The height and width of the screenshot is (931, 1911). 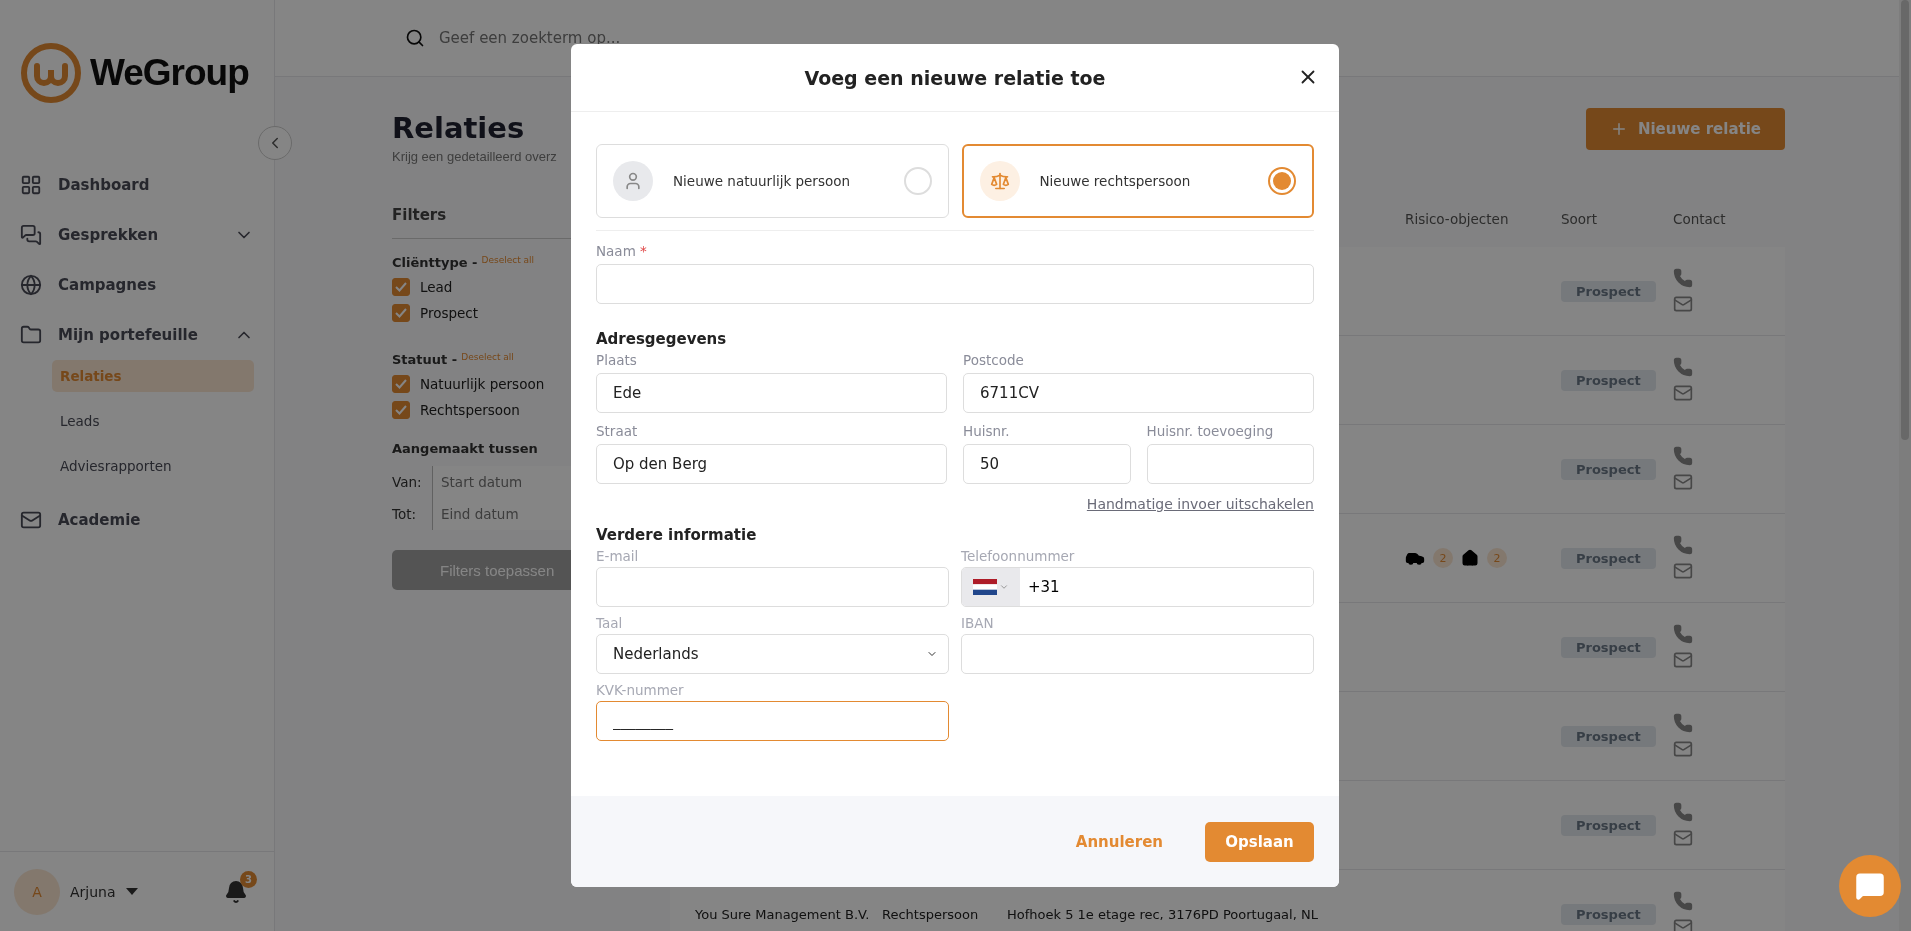 What do you see at coordinates (482, 384) in the screenshot?
I see `checkbox-label: Natuurlijk persoon` at bounding box center [482, 384].